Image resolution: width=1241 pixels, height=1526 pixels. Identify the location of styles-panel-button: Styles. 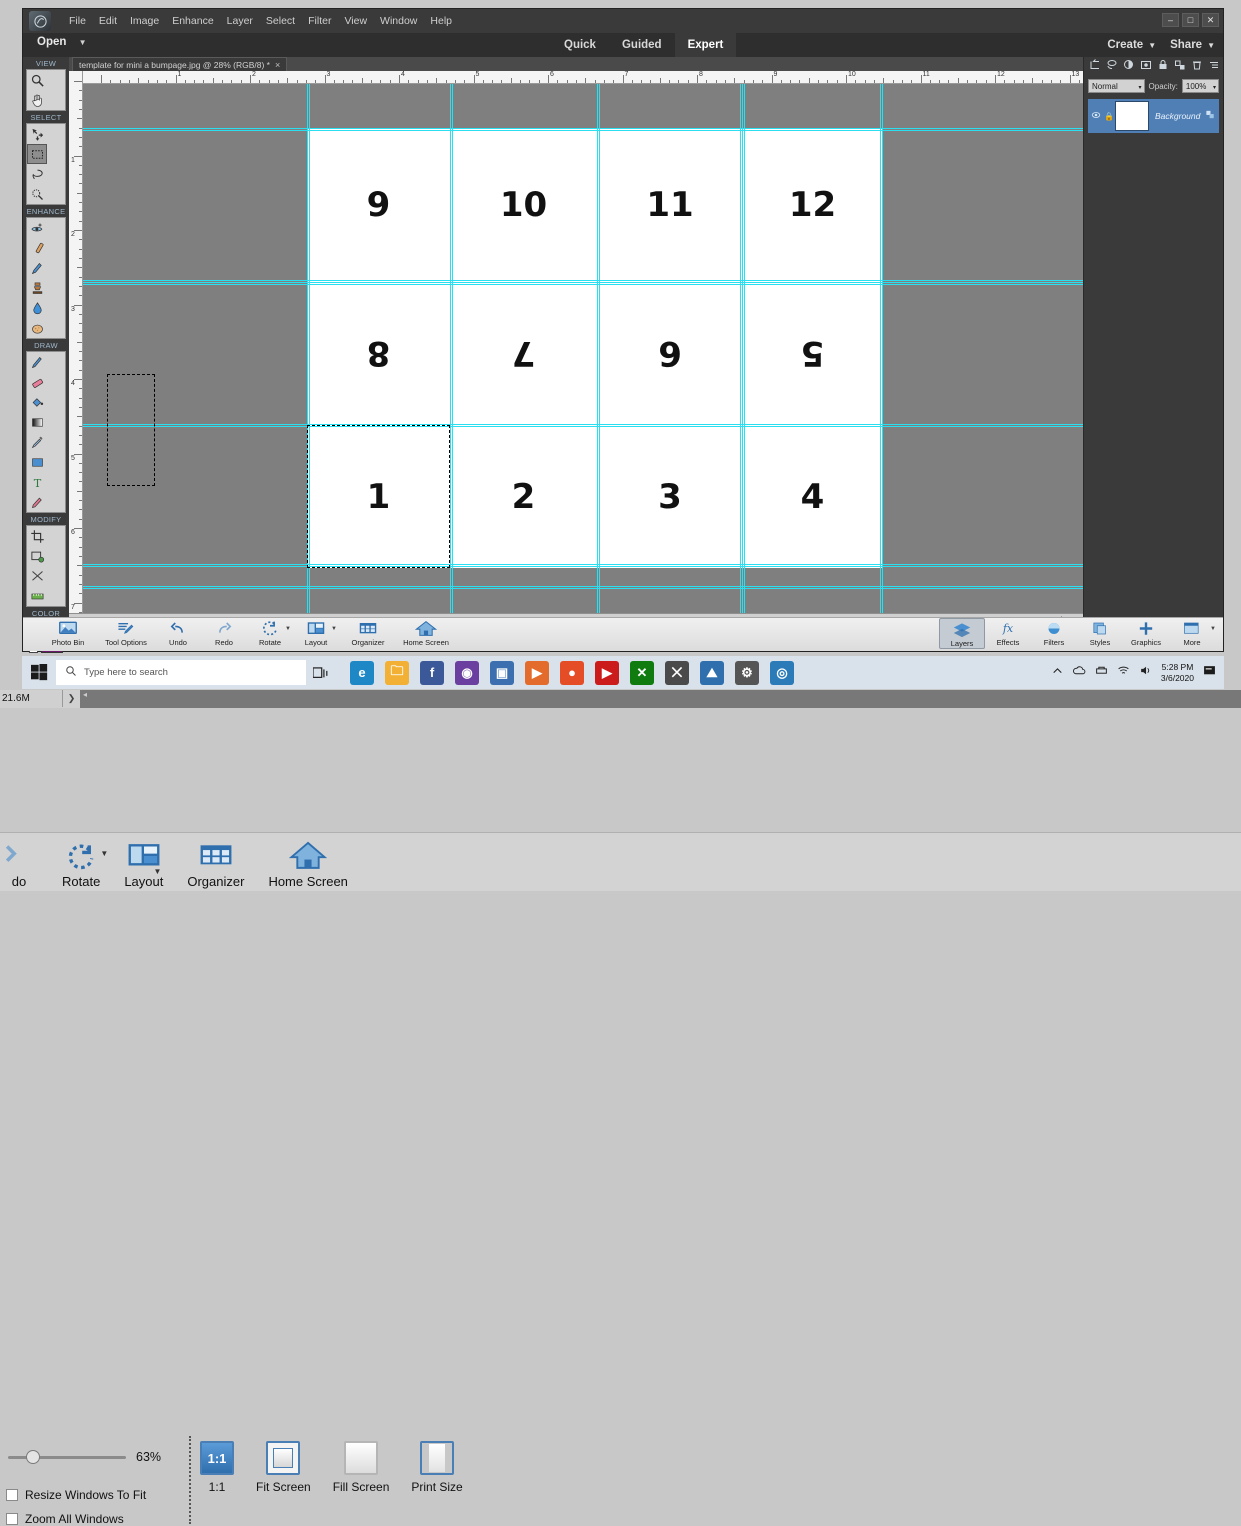
(1100, 633).